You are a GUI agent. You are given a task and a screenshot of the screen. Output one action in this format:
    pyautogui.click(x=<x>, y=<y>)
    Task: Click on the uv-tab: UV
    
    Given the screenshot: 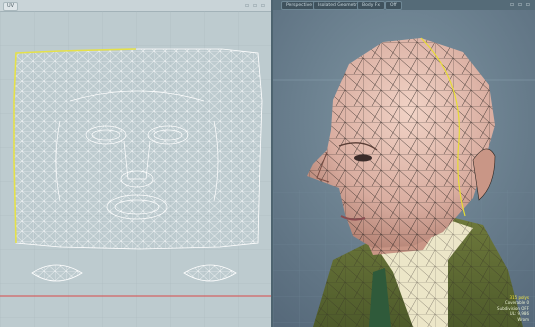 What is the action you would take?
    pyautogui.click(x=11, y=6)
    